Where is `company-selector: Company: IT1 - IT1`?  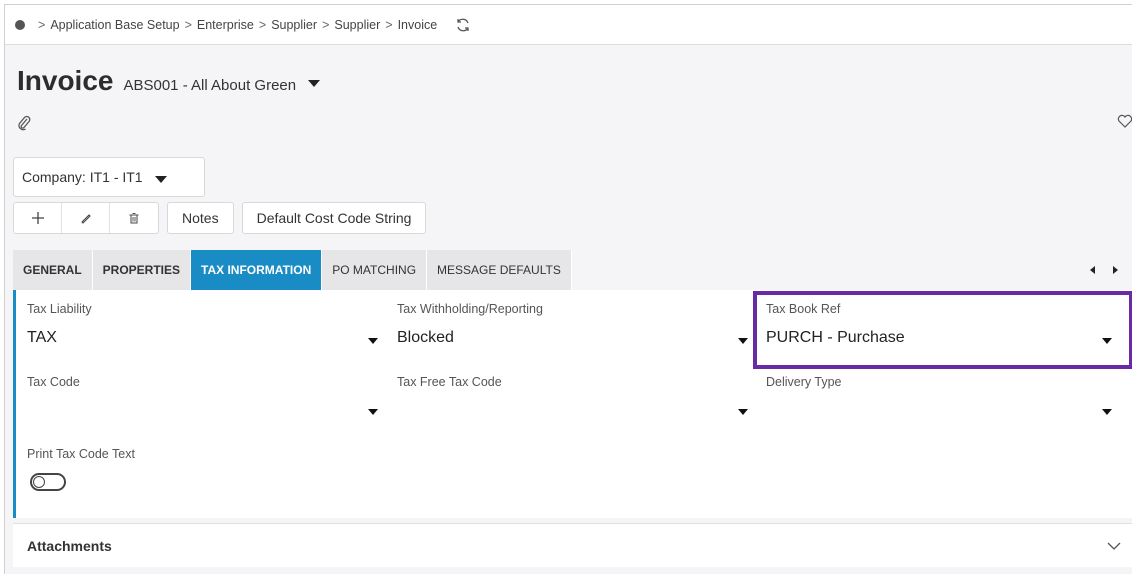
company-selector: Company: IT1 - IT1 is located at coordinates (109, 177).